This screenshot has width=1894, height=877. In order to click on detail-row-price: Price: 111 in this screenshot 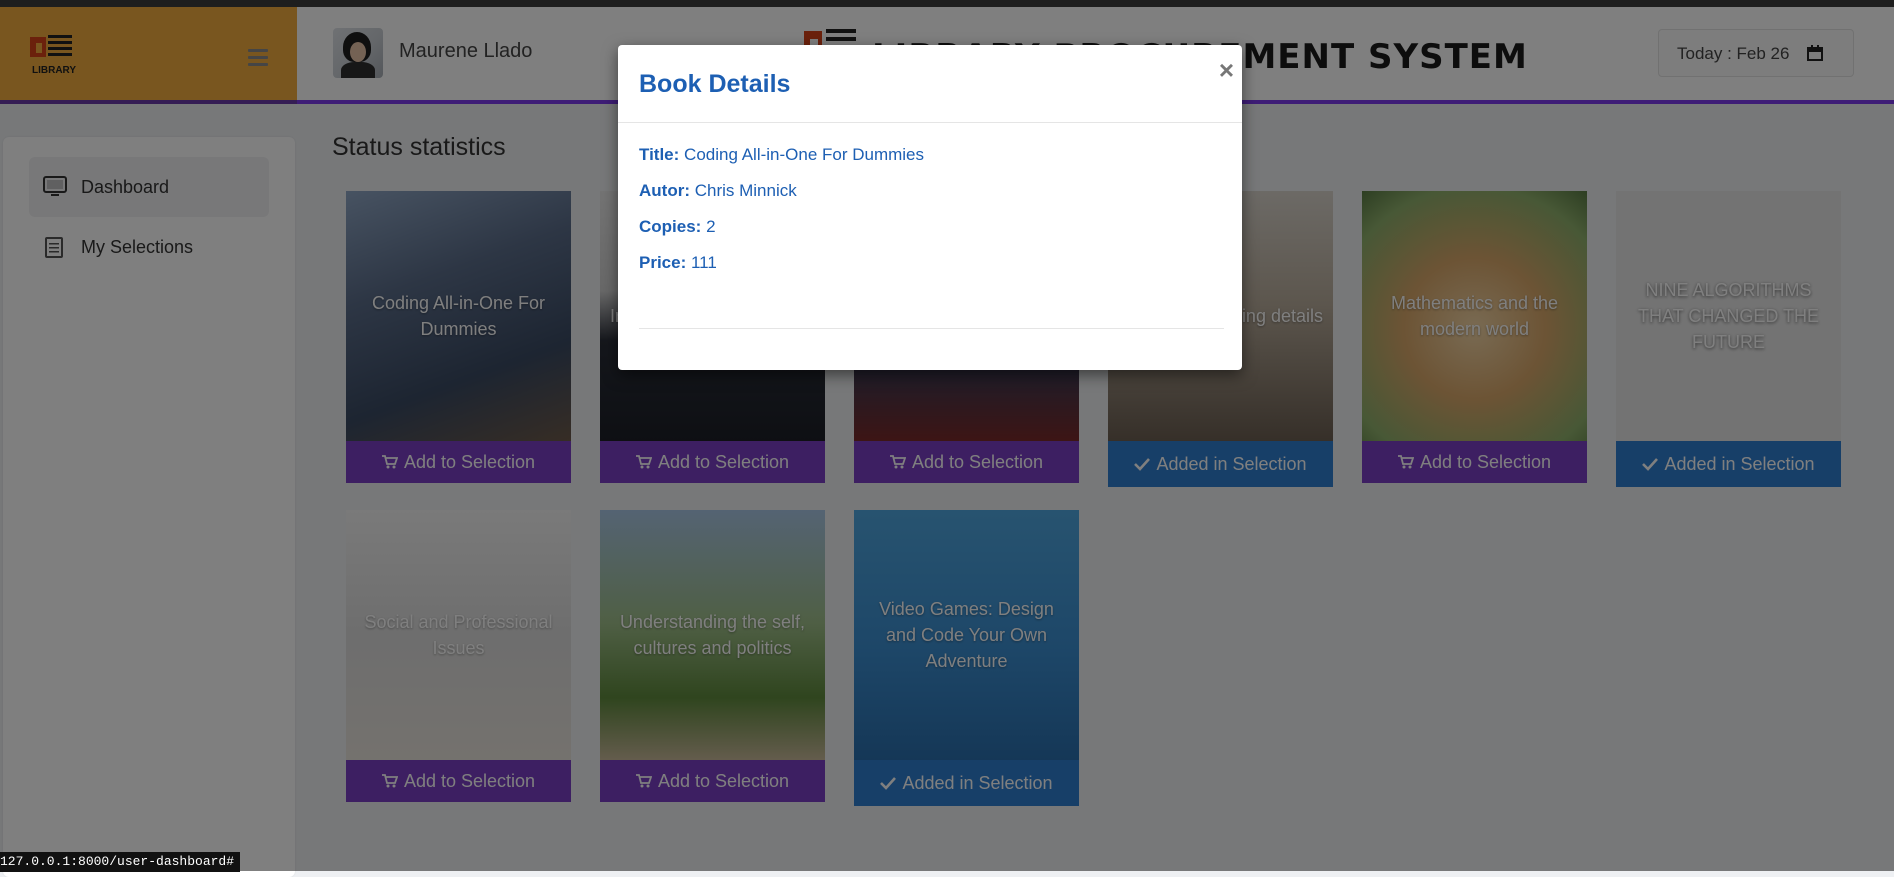, I will do `click(930, 271)`.